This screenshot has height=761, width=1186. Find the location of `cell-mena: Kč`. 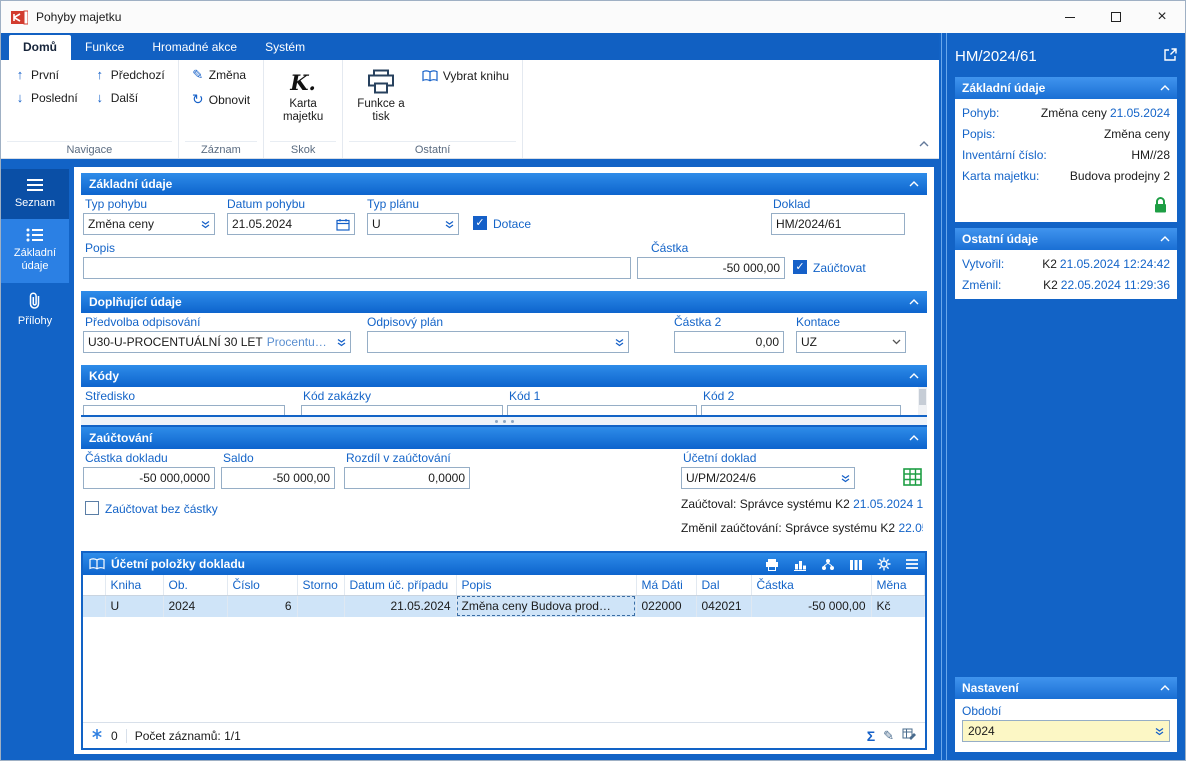

cell-mena: Kč is located at coordinates (898, 606).